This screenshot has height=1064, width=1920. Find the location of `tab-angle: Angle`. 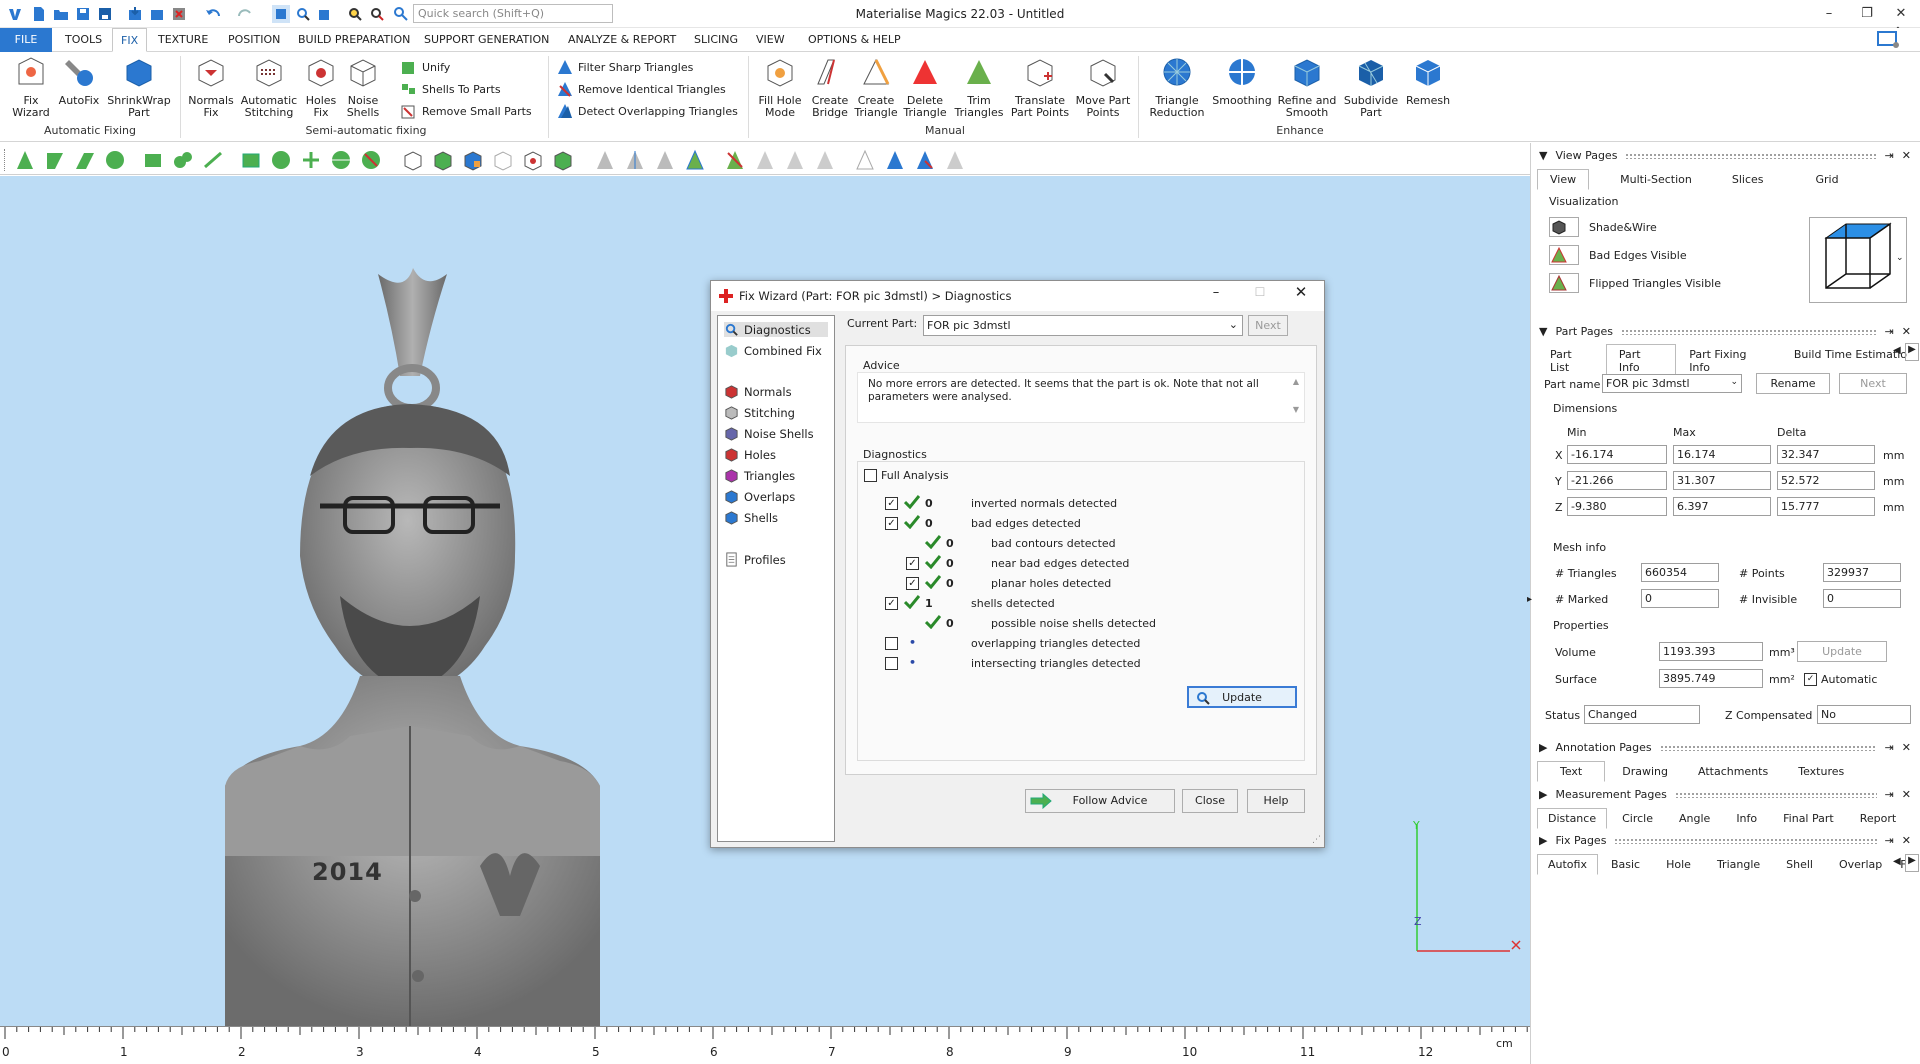

tab-angle: Angle is located at coordinates (1694, 818).